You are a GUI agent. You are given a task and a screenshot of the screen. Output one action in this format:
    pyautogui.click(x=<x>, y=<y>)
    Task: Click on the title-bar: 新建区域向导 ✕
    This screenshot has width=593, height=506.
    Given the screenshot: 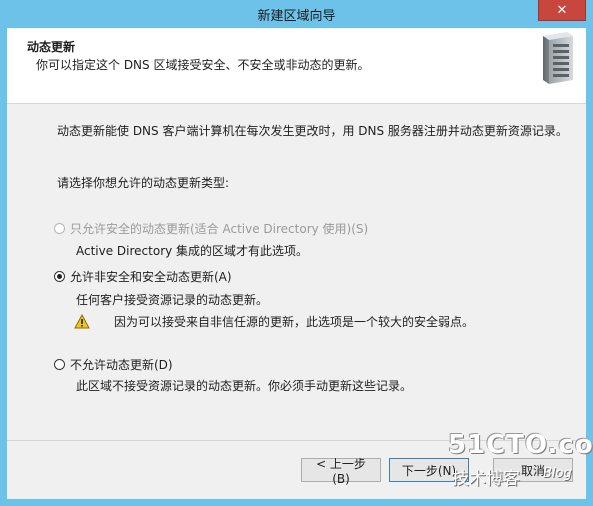 What is the action you would take?
    pyautogui.click(x=296, y=14)
    